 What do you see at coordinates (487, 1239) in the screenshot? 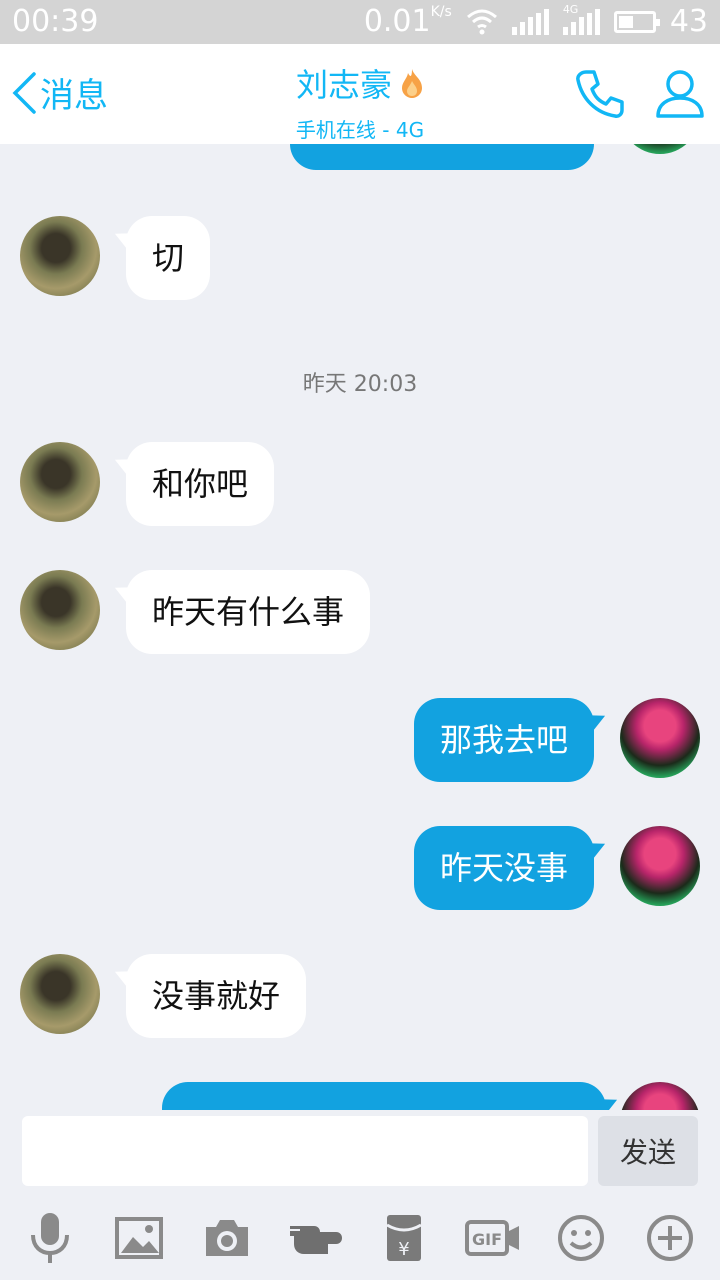
I see `svg-text: GIF` at bounding box center [487, 1239].